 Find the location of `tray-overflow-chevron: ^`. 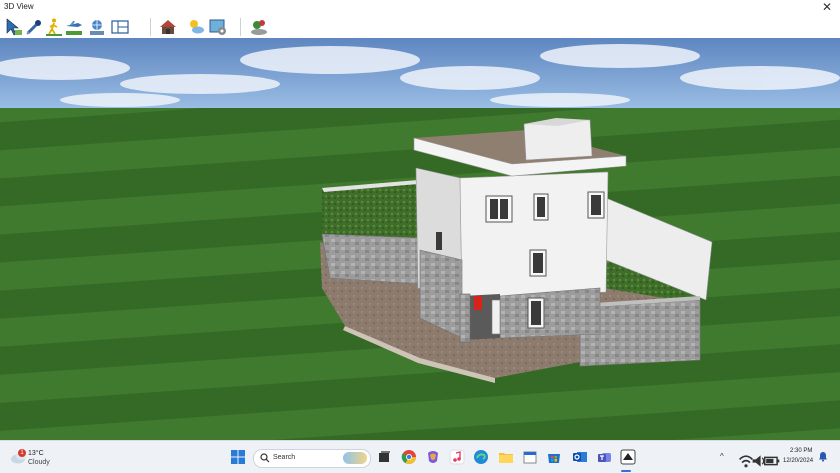

tray-overflow-chevron: ^ is located at coordinates (722, 456).